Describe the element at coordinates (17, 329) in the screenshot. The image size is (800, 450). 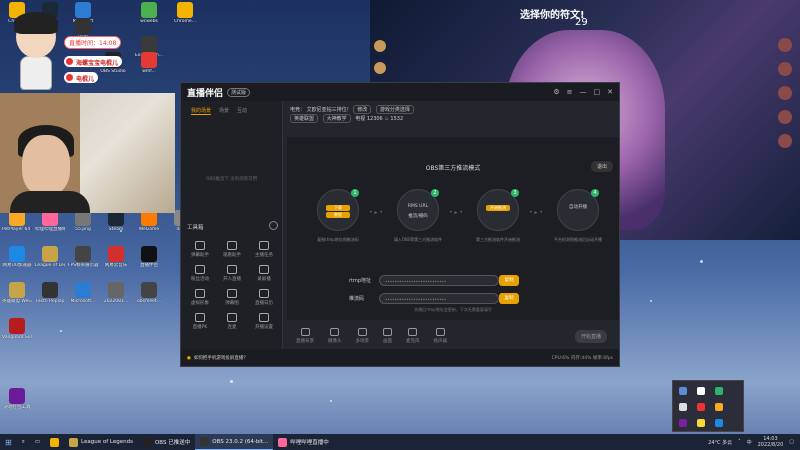
I see `desktop-icon: Vanguard Survivors` at that location.